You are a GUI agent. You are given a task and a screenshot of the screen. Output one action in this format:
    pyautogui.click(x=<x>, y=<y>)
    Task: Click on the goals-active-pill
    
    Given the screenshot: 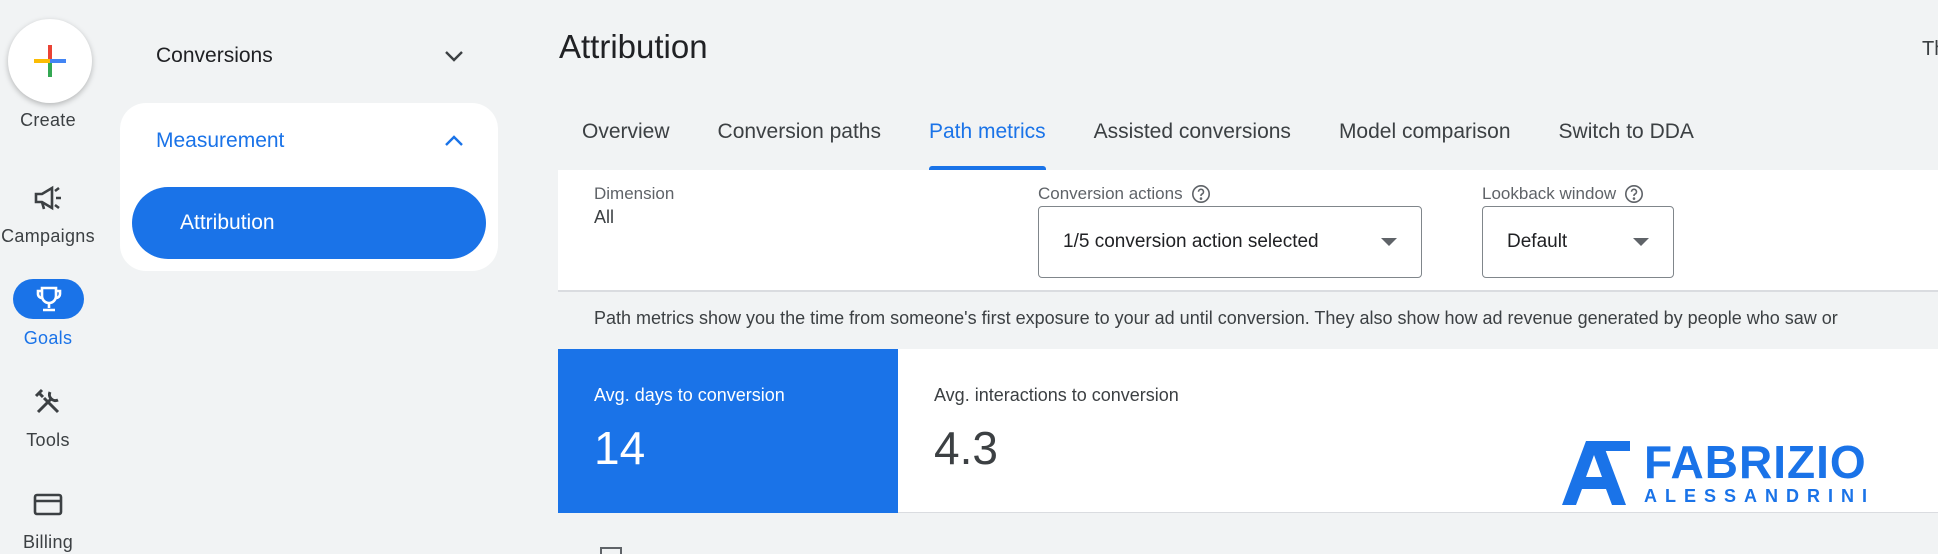 What is the action you would take?
    pyautogui.click(x=48, y=299)
    